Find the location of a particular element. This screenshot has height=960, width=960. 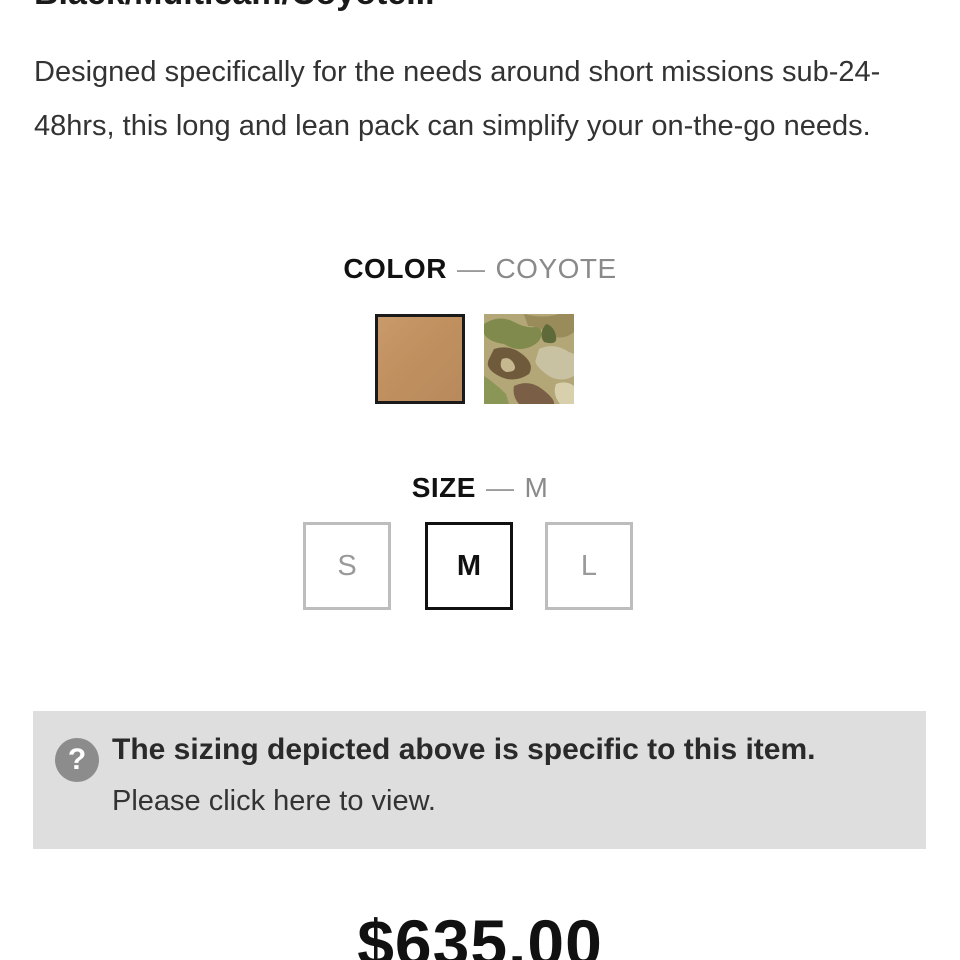

question-circle-icon: ? is located at coordinates (77, 760).